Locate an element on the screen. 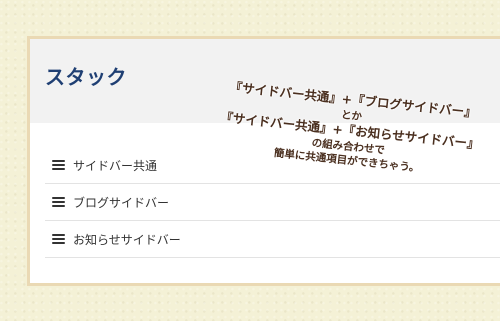  menu-item-label: お知らせサイドバー is located at coordinates (127, 239).